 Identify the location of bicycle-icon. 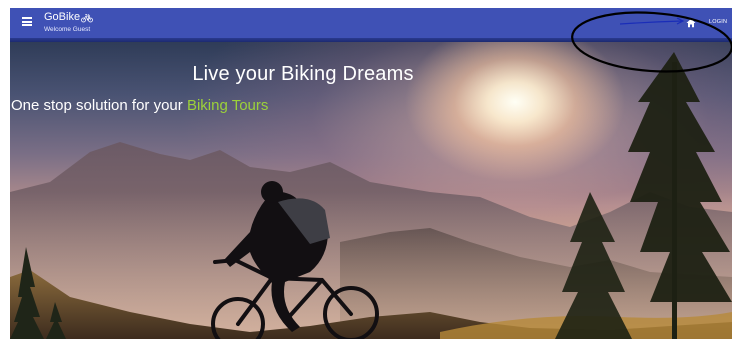
(87, 17).